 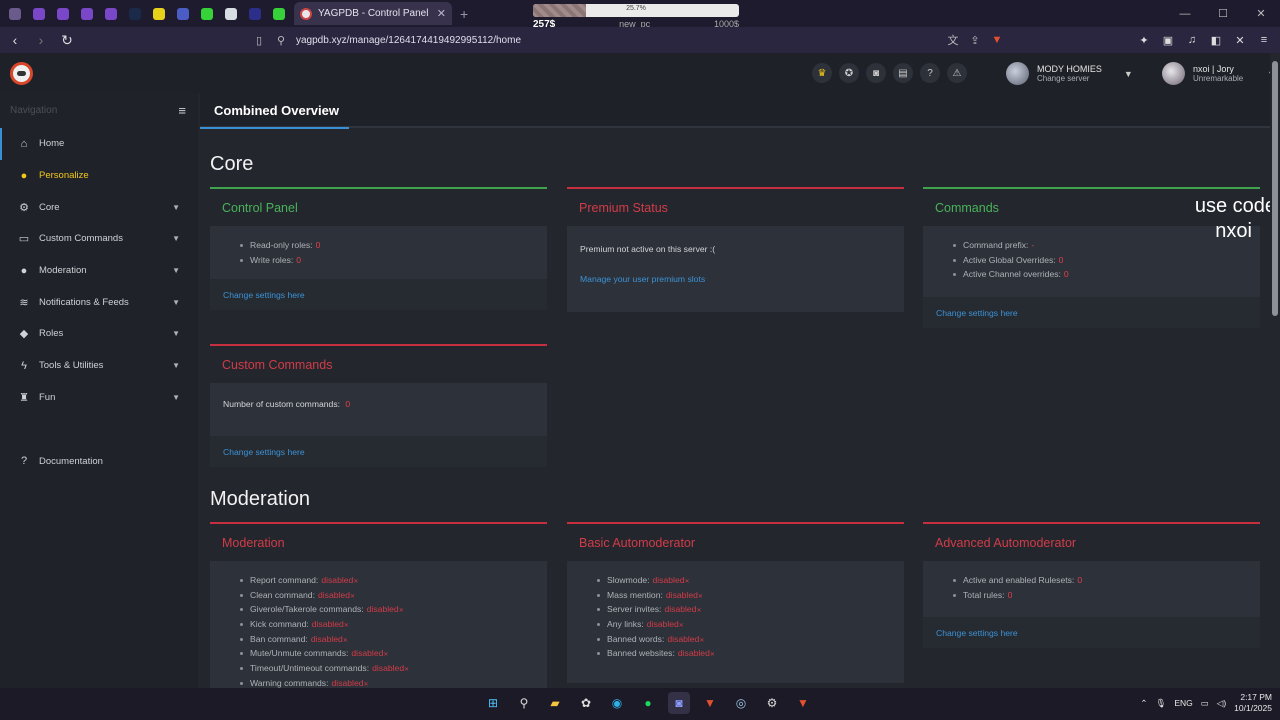 I want to click on news-icon: ▤, so click(x=903, y=73).